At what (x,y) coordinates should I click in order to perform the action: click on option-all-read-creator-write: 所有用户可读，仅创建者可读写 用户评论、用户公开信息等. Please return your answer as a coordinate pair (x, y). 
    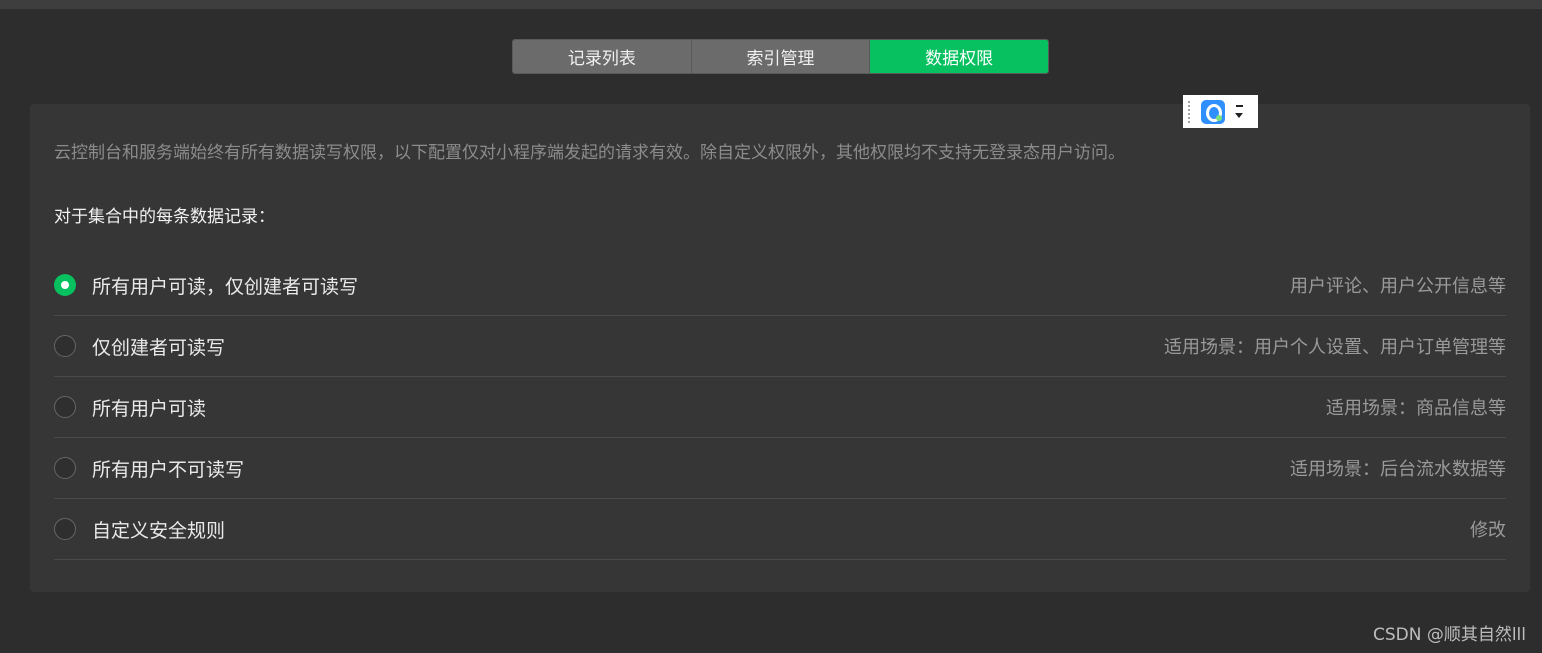
    Looking at the image, I should click on (780, 285).